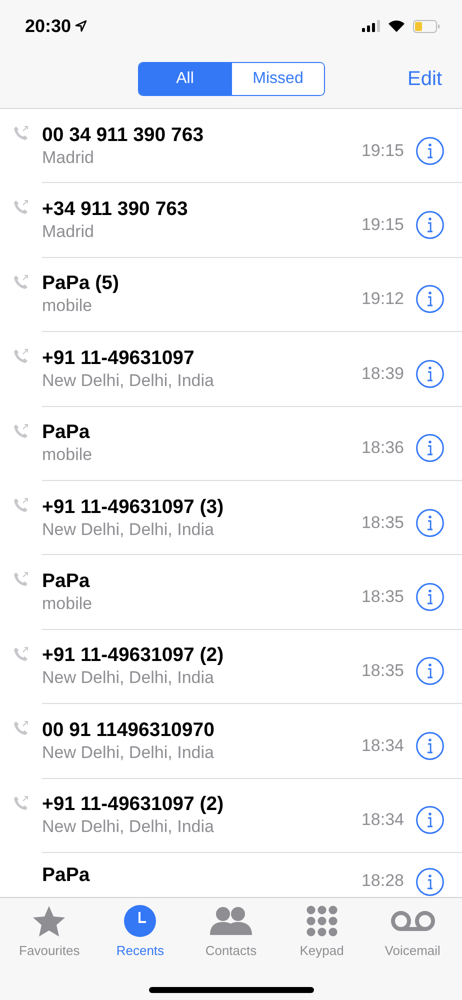  What do you see at coordinates (115, 209) in the screenshot?
I see `caller-name: +34 911 390 763` at bounding box center [115, 209].